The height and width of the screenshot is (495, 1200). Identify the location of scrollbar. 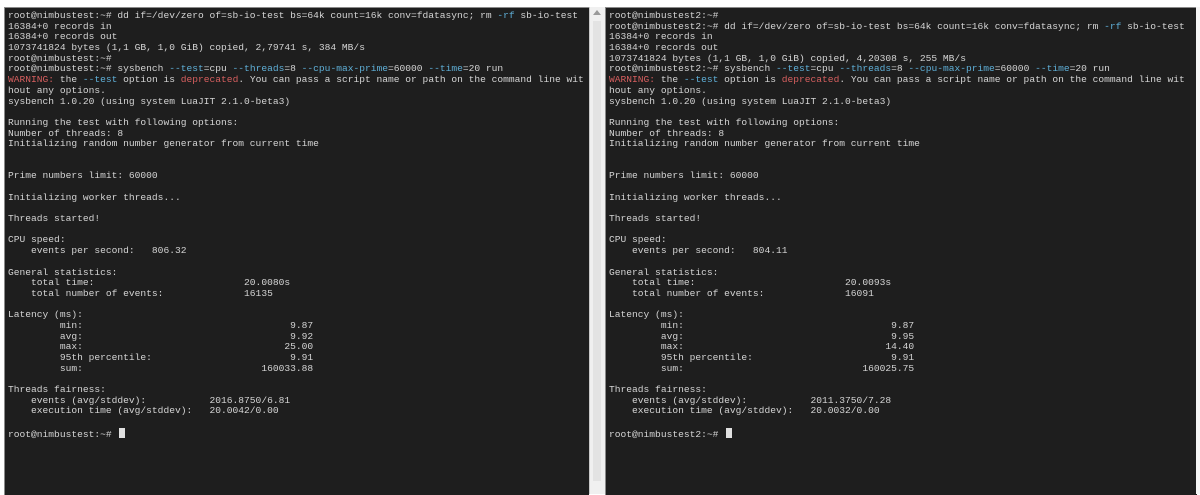
(597, 250).